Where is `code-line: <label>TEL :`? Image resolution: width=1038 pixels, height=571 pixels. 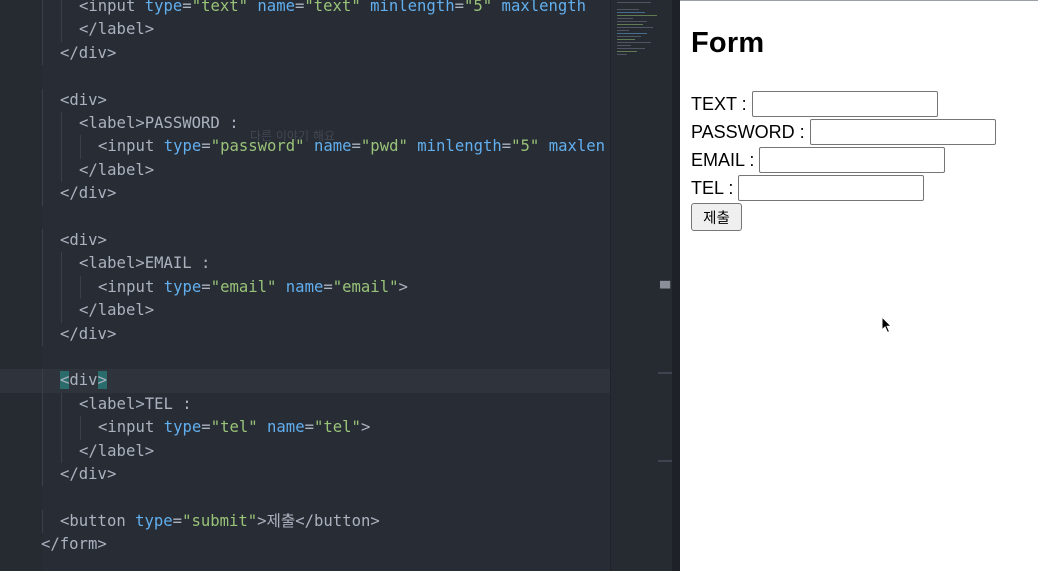
code-line: <label>TEL : is located at coordinates (305, 404).